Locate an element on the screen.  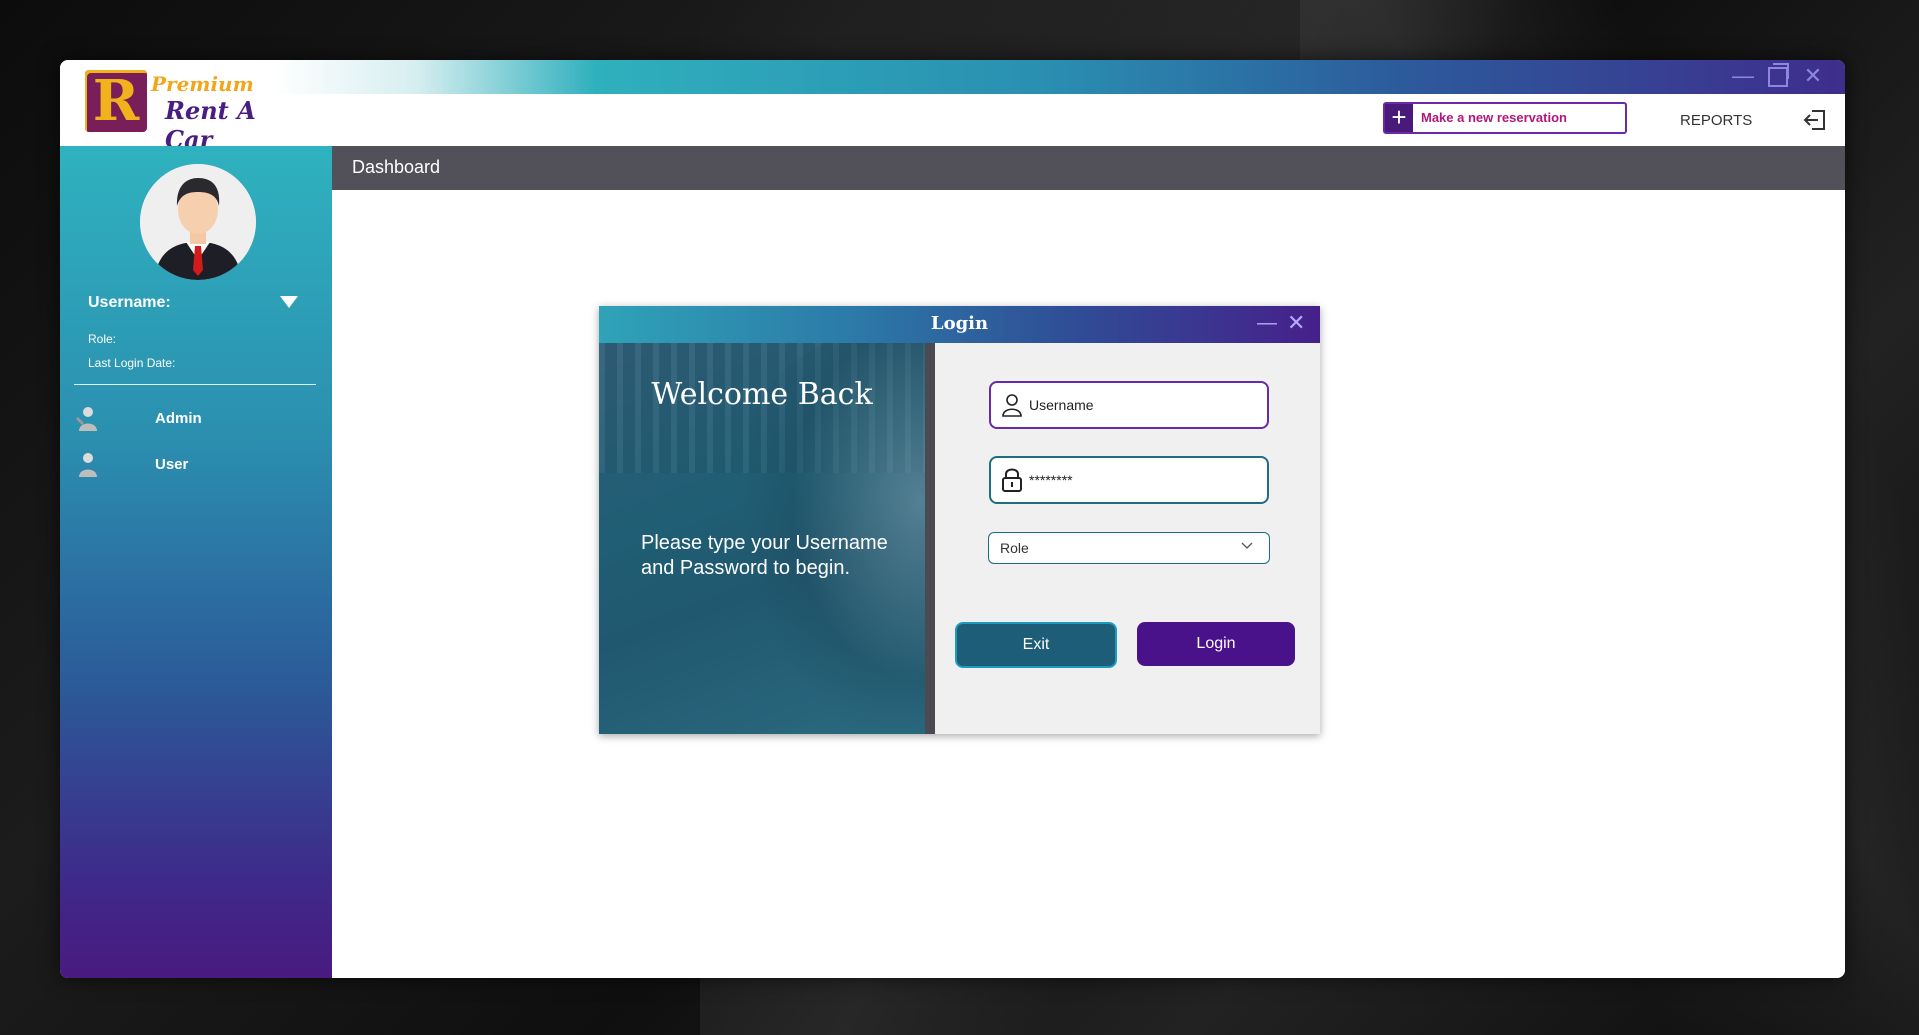
title-bar: — ✕ is located at coordinates (952, 77).